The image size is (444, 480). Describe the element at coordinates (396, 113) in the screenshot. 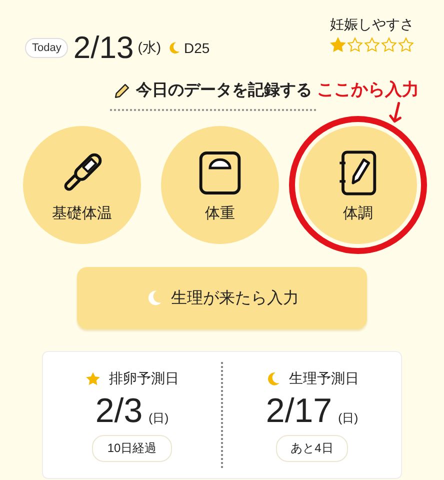

I see `arrow-icon` at that location.